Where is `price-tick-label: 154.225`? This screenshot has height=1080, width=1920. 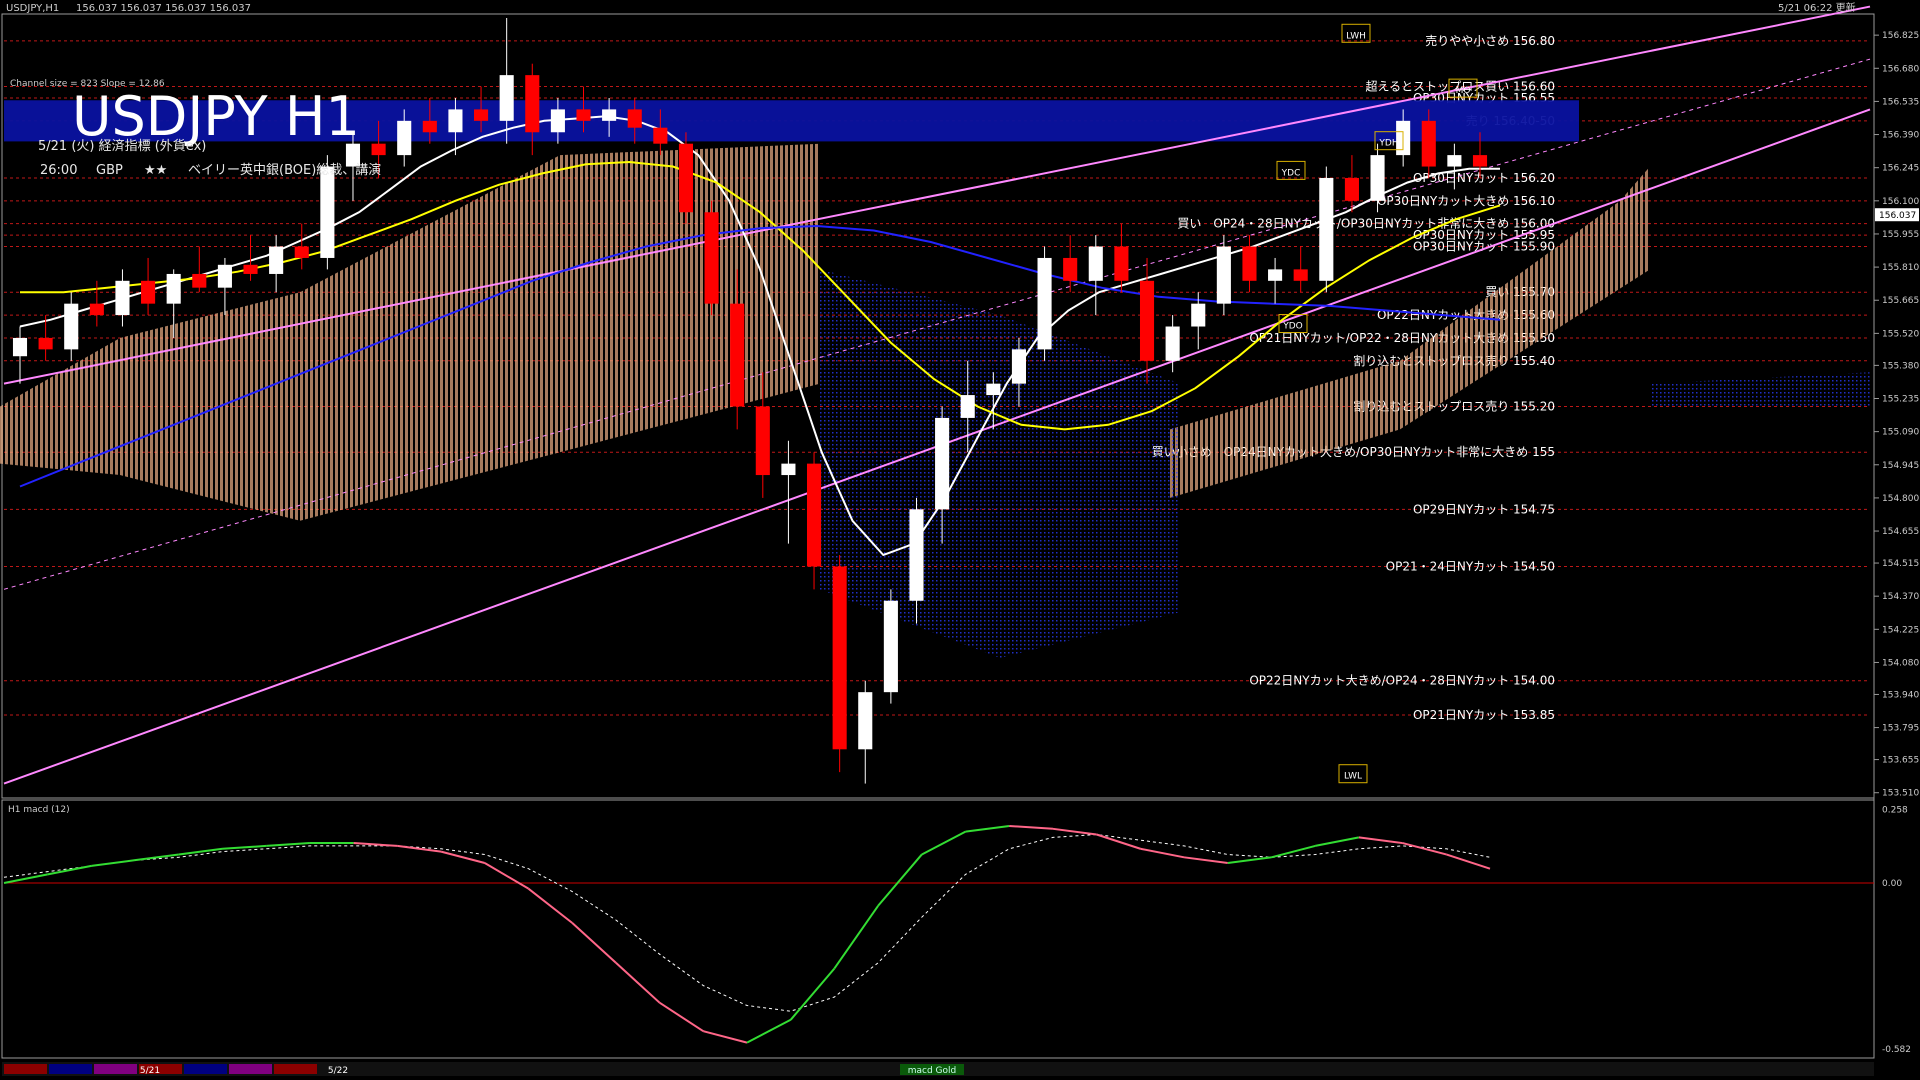 price-tick-label: 154.225 is located at coordinates (1900, 630).